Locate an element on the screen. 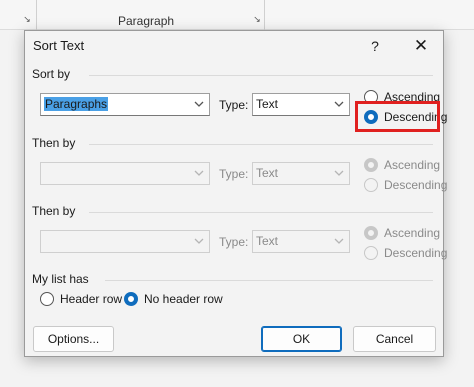  sort-by-field-dropdown: Paragraphs is located at coordinates (125, 104).